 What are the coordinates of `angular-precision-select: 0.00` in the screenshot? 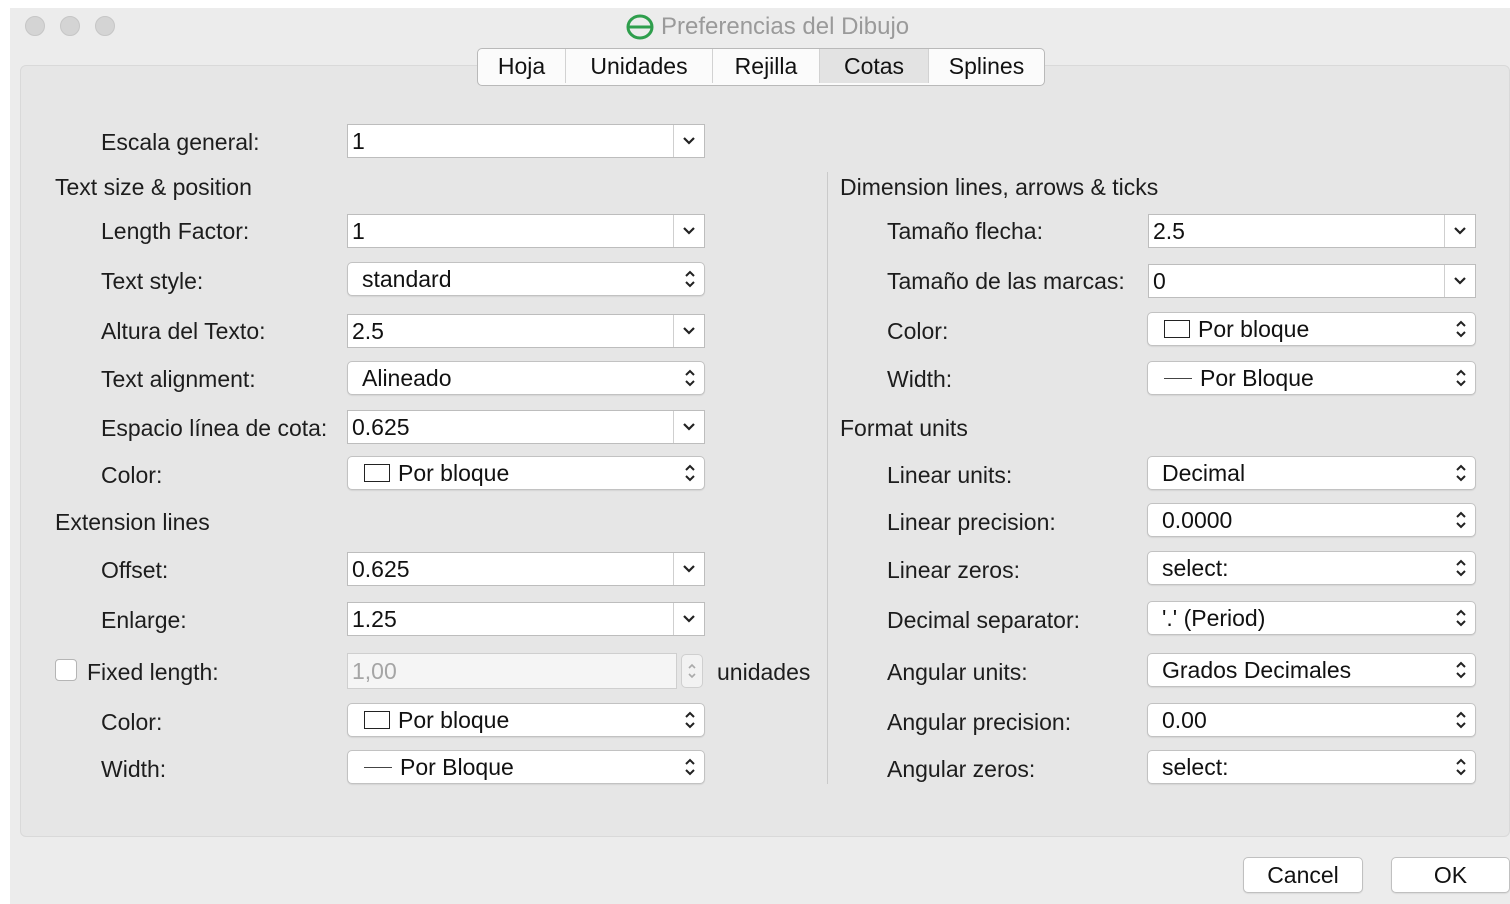 It's located at (1311, 720).